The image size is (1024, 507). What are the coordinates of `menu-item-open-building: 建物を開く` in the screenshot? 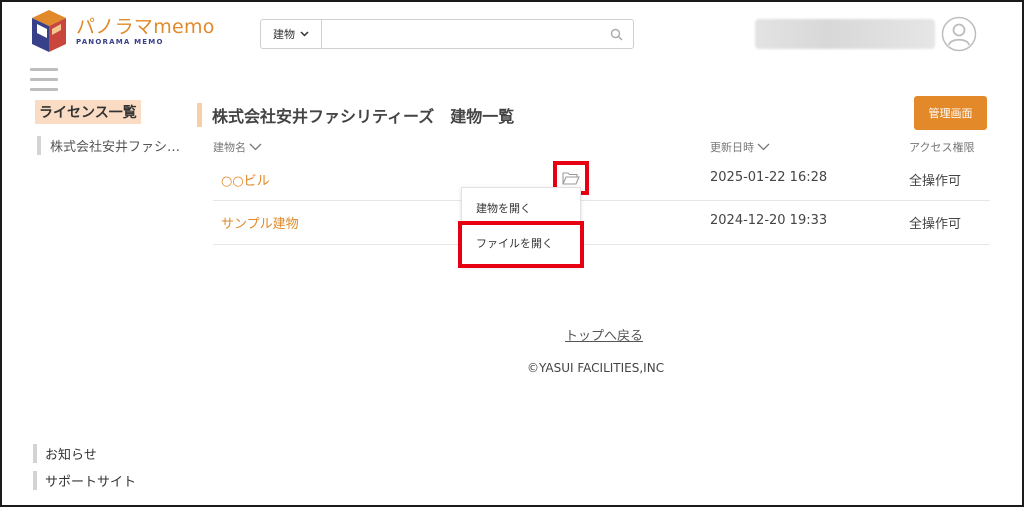 It's located at (503, 208).